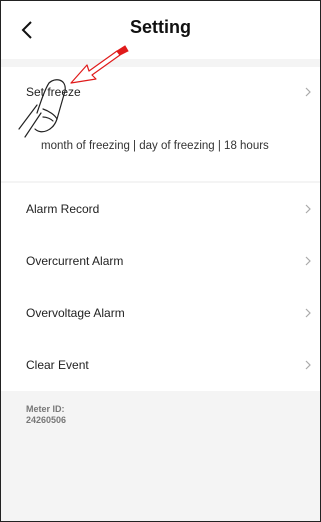  Describe the element at coordinates (160, 27) in the screenshot. I see `page-title: Setting` at that location.